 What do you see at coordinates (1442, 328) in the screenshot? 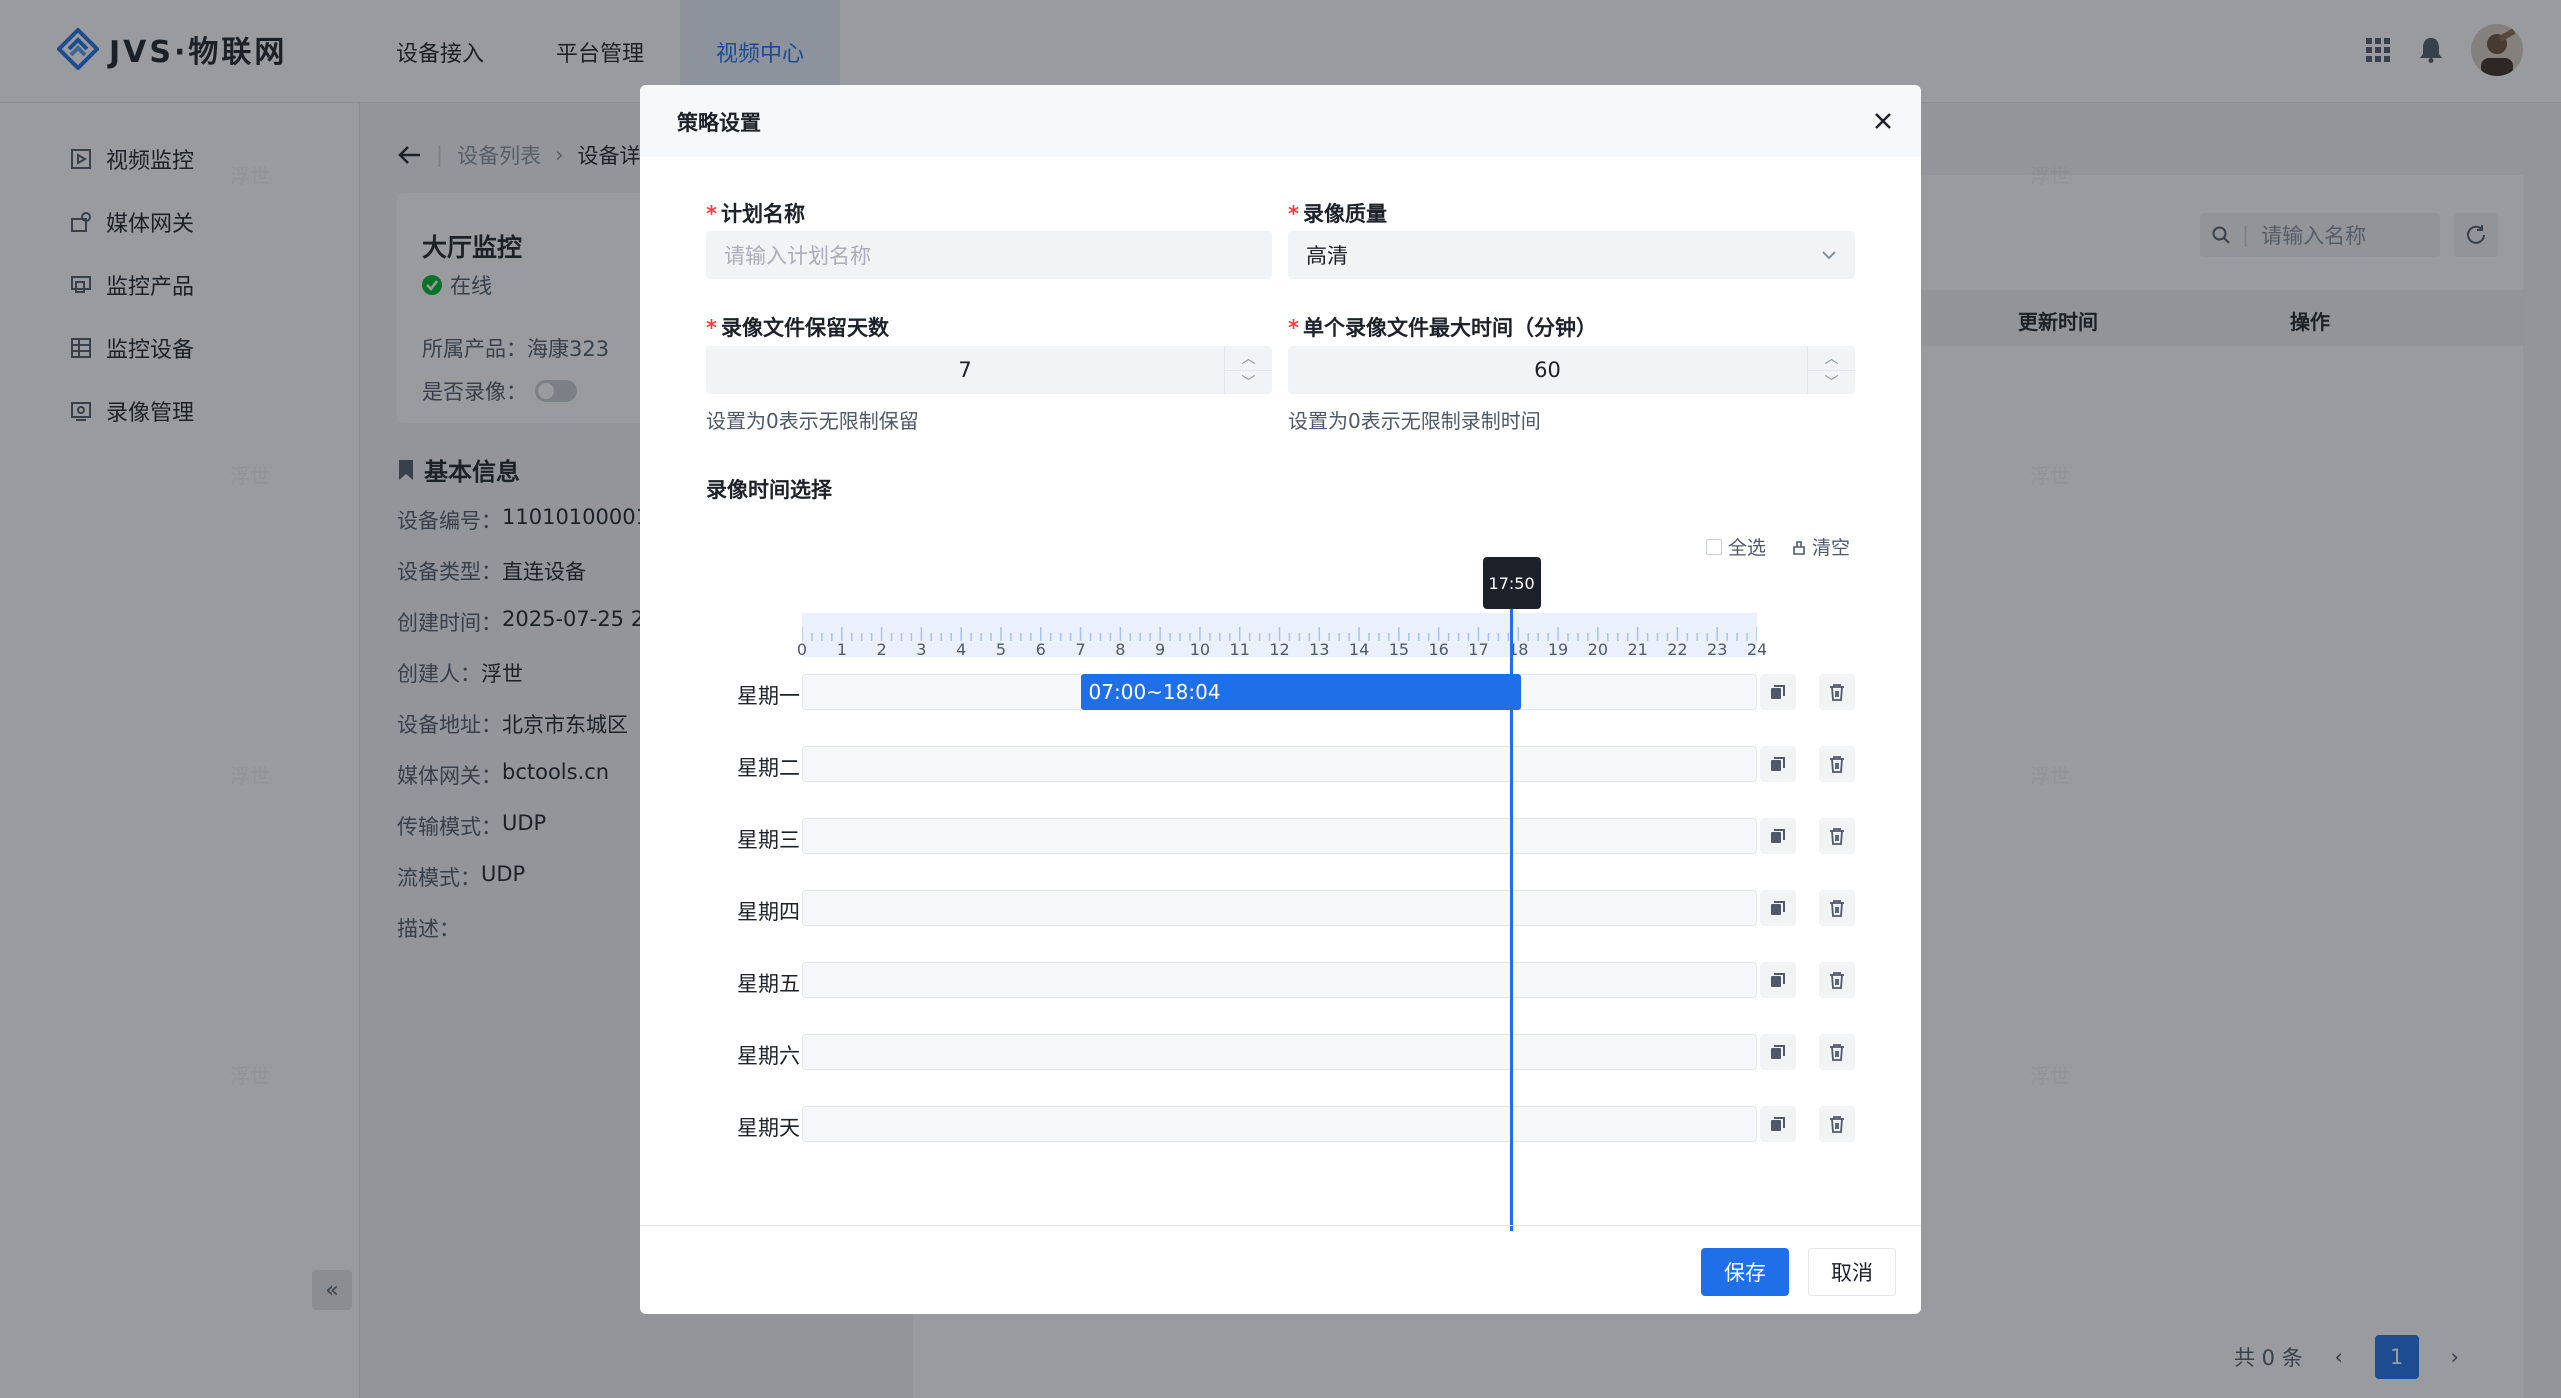
I see `max-minutes-label: * 单个录像文件最大时间（分钟）` at bounding box center [1442, 328].